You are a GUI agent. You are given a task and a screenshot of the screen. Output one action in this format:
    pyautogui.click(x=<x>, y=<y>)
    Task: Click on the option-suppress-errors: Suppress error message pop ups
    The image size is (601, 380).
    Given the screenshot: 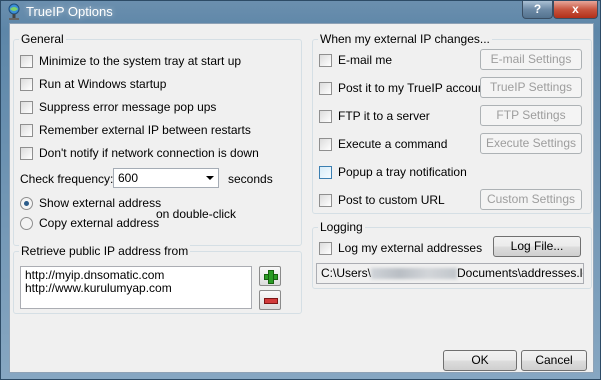 What is the action you would take?
    pyautogui.click(x=118, y=107)
    